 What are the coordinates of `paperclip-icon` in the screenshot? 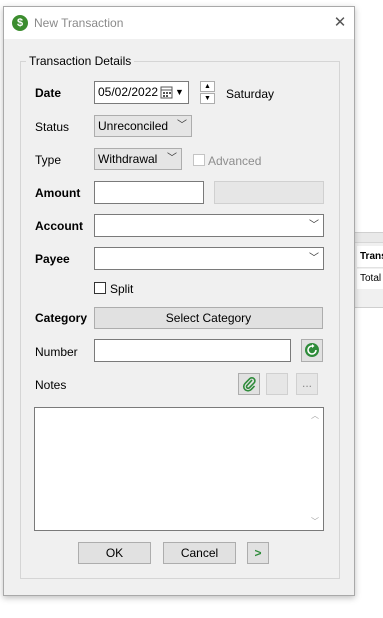 It's located at (249, 384).